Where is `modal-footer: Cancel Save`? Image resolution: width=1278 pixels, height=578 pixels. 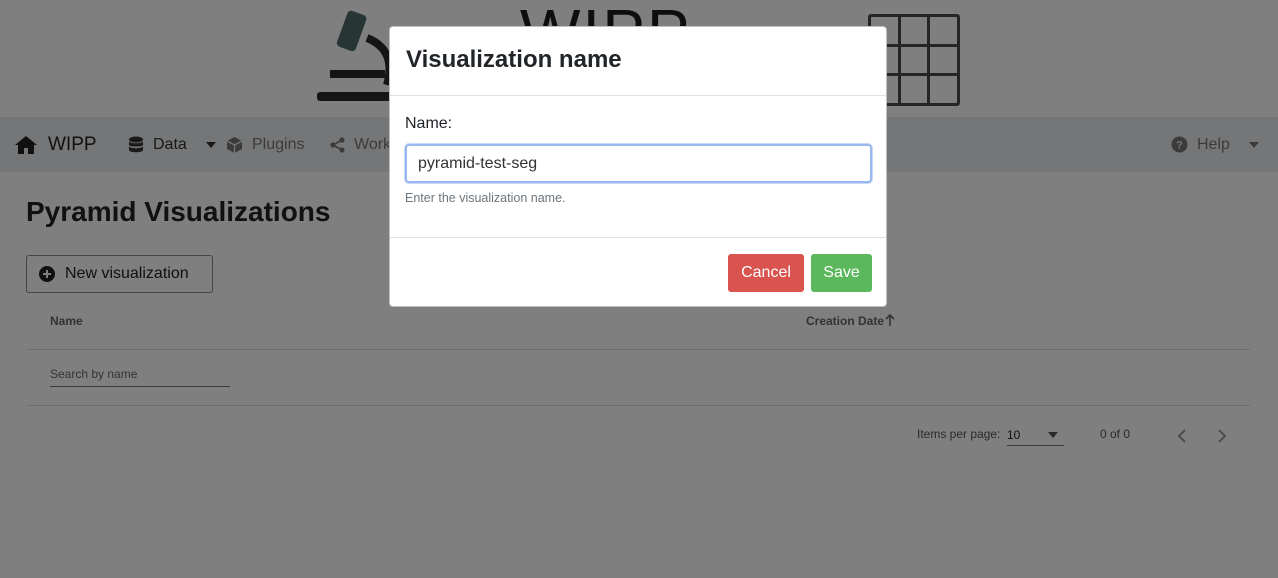
modal-footer: Cancel Save is located at coordinates (638, 273).